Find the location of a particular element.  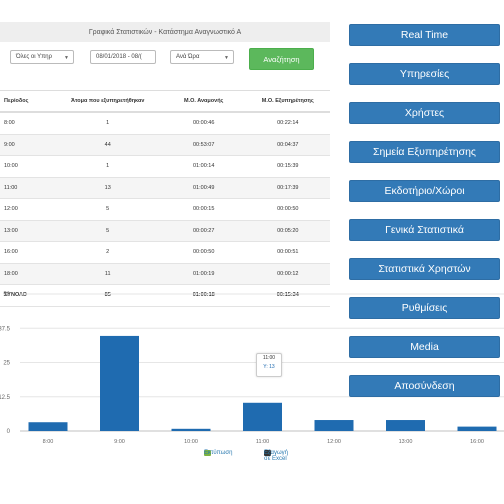

table-cell: 12:00 is located at coordinates (27, 209).